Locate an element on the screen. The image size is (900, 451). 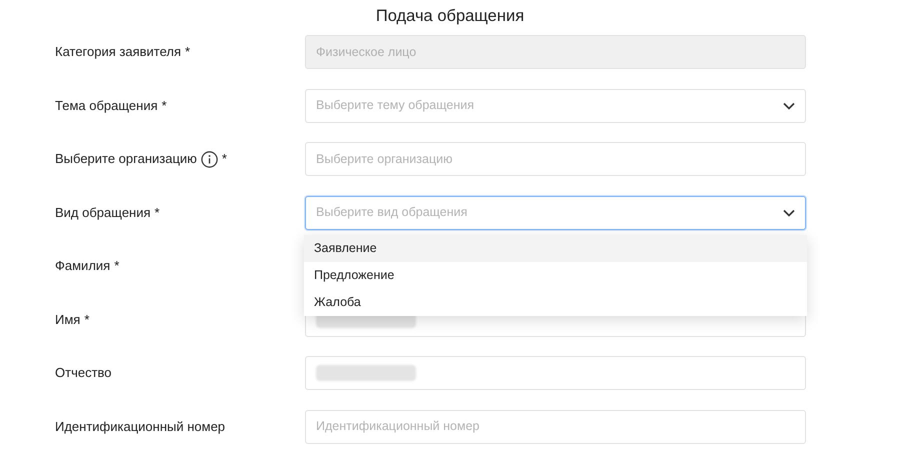
input-field is located at coordinates (555, 373).